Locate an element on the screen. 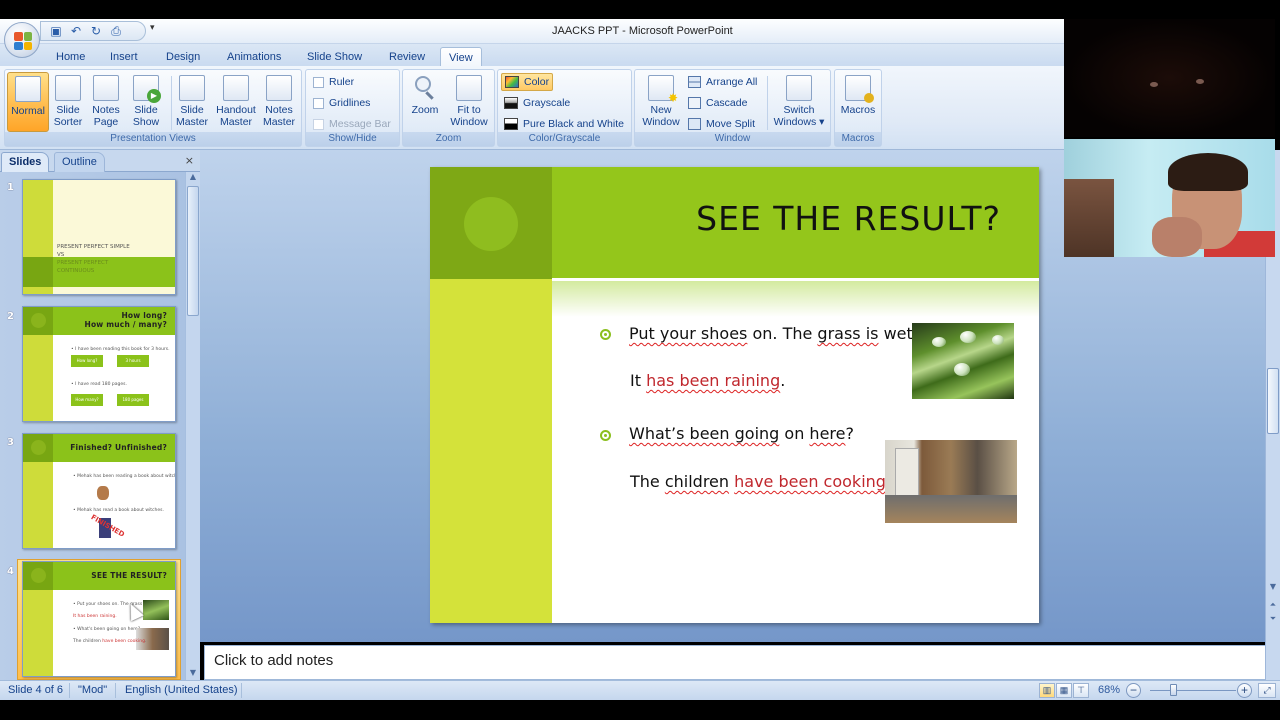  slide-master-button: Slide Master is located at coordinates (192, 102).